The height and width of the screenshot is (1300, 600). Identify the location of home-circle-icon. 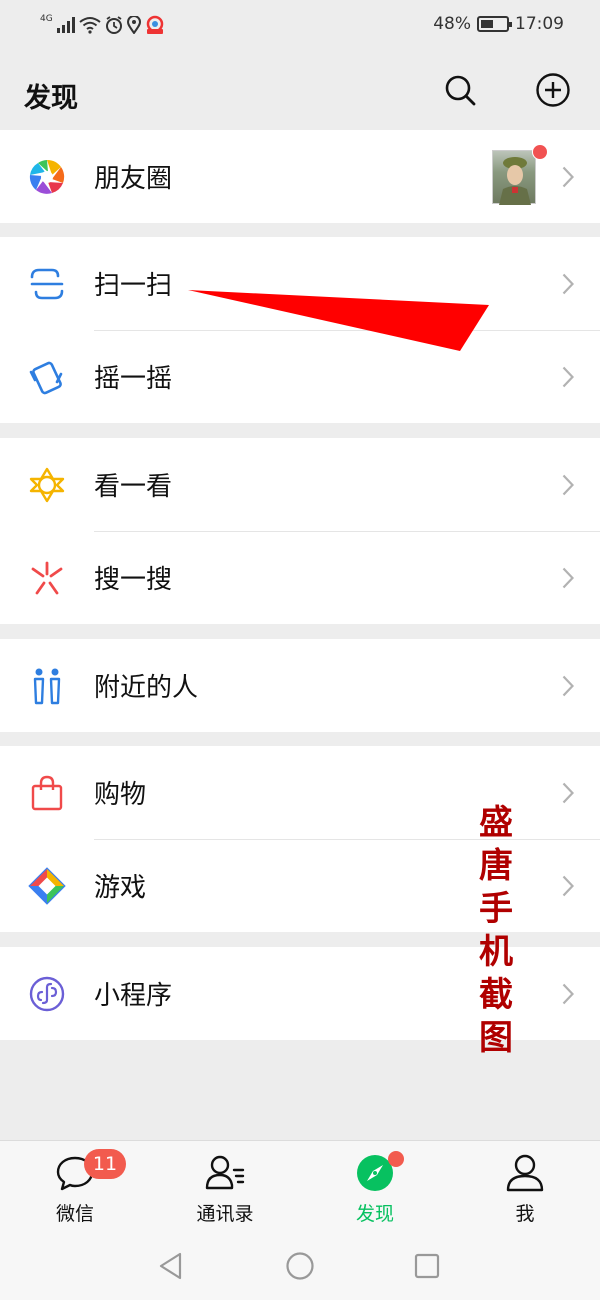
(300, 1266).